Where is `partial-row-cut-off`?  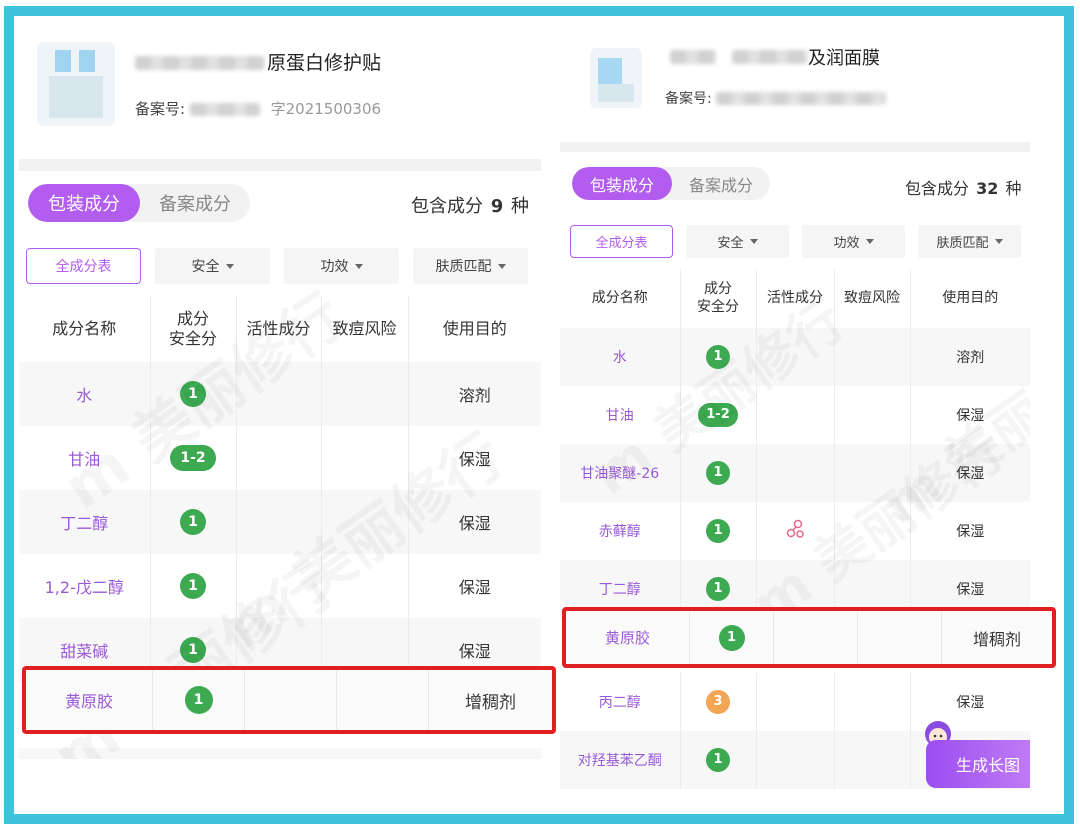 partial-row-cut-off is located at coordinates (280, 753).